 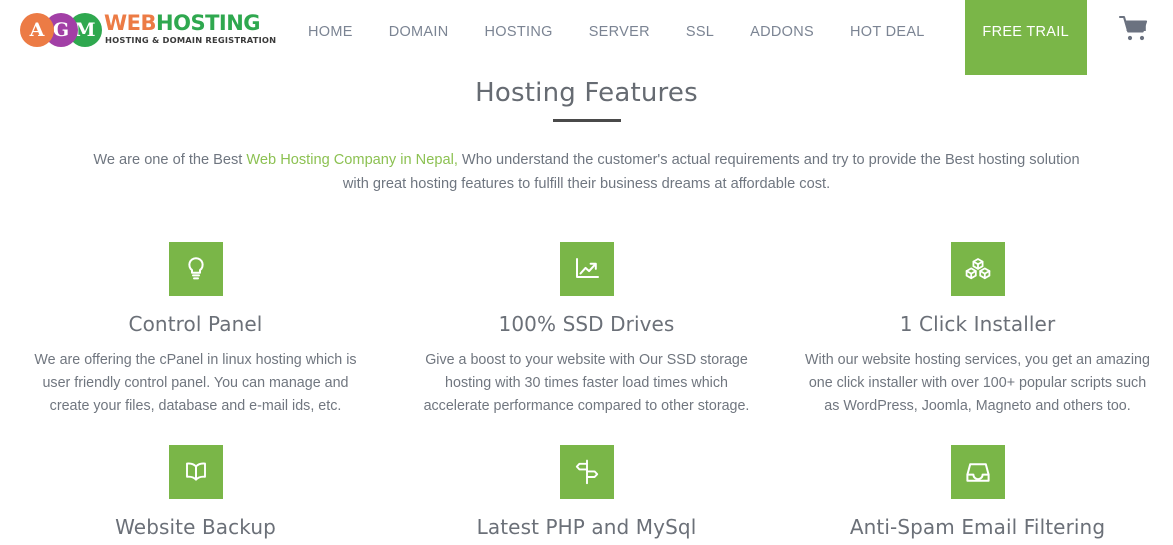 I want to click on feature-title: Latest PHP and MySql, so click(x=586, y=527).